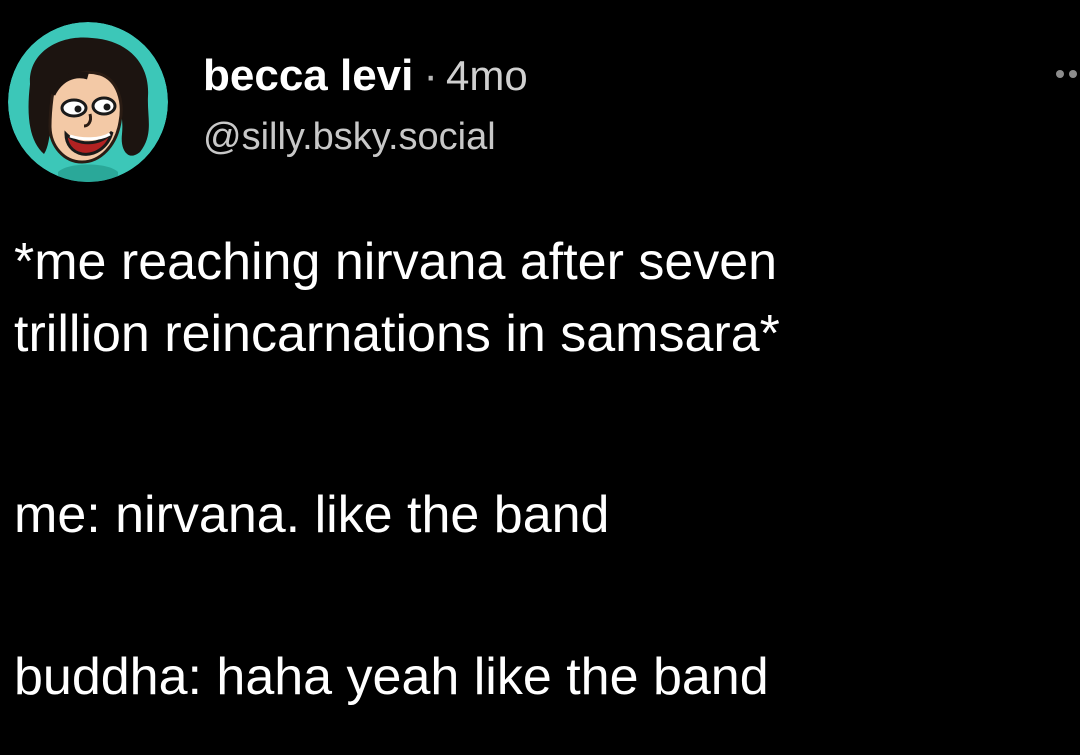  I want to click on more-options-icon, so click(1068, 74).